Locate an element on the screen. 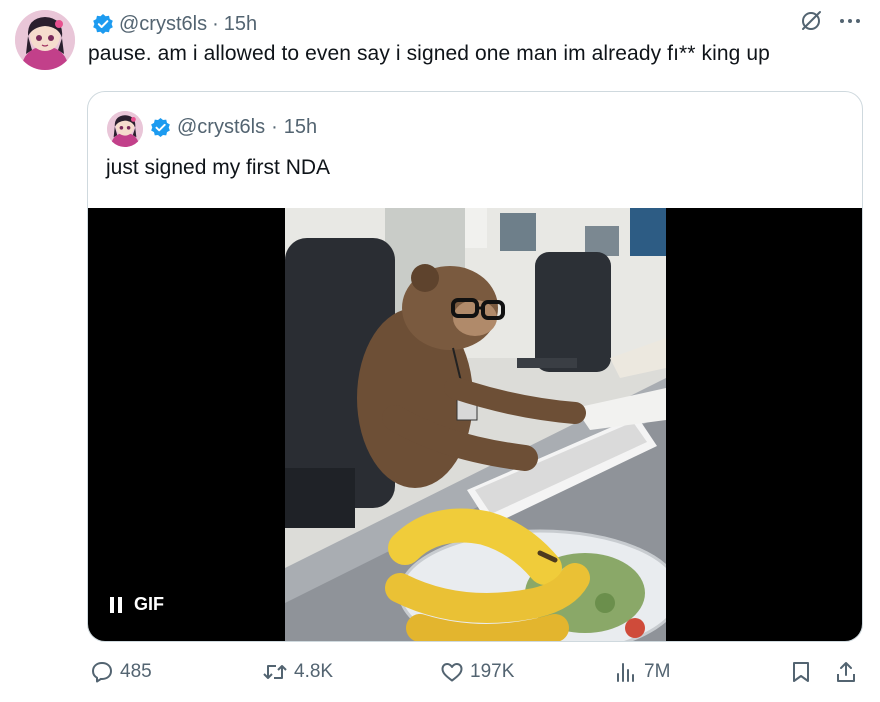 This screenshot has width=880, height=702. repost-button: 4.8K is located at coordinates (297, 672).